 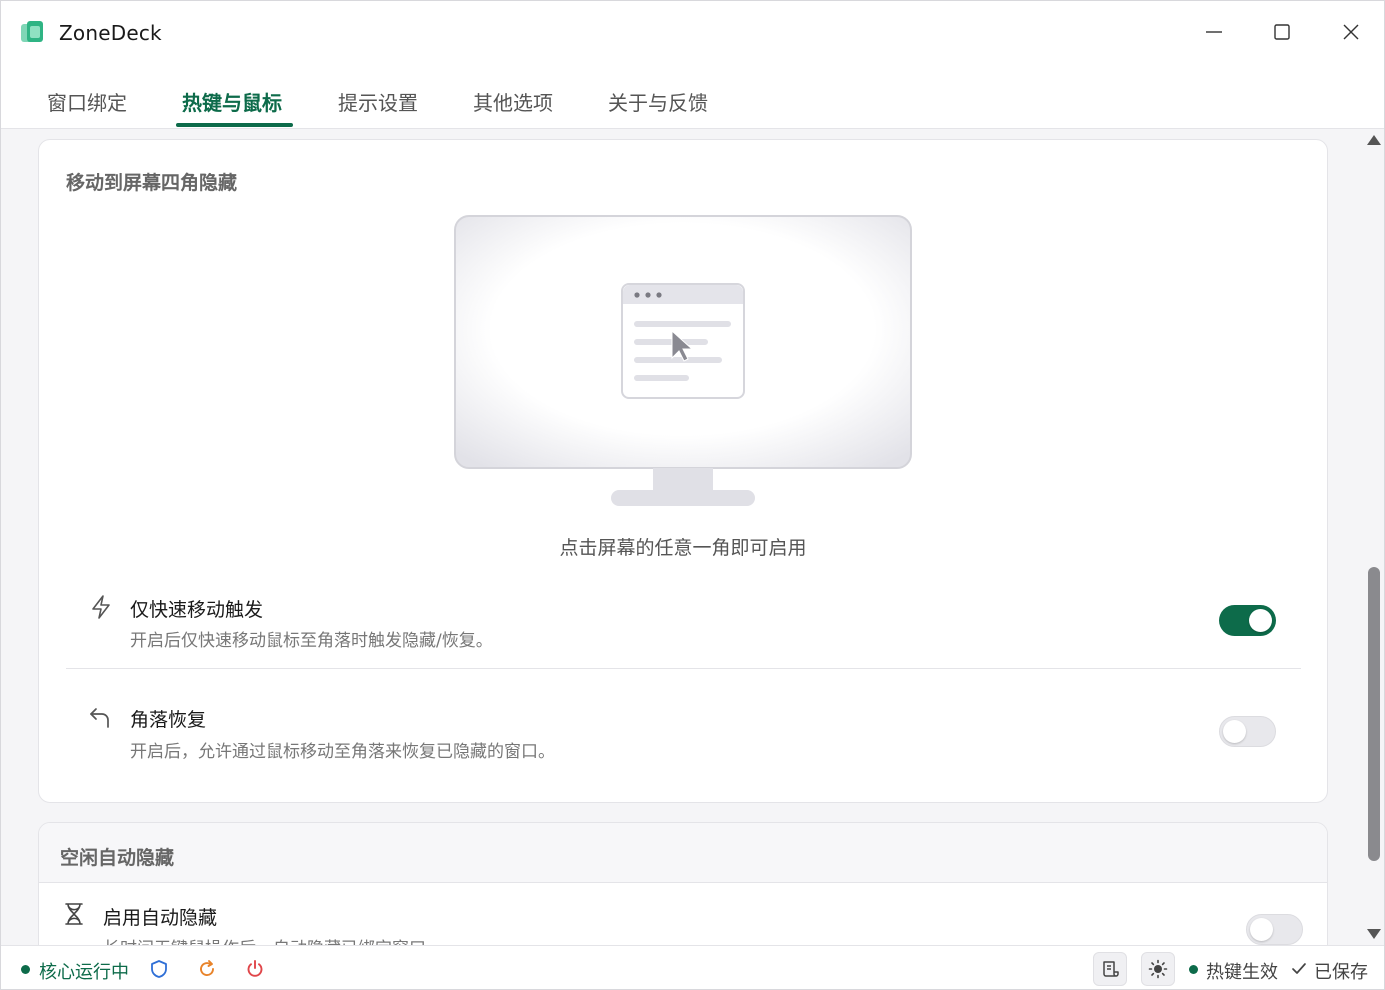 I want to click on quick-move-title: 仅快速移动触发, so click(x=197, y=610).